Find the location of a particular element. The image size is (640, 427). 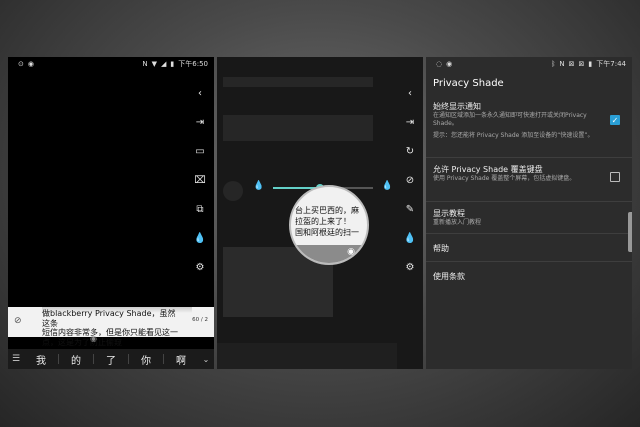

menu-icon: ☰ is located at coordinates (16, 359).